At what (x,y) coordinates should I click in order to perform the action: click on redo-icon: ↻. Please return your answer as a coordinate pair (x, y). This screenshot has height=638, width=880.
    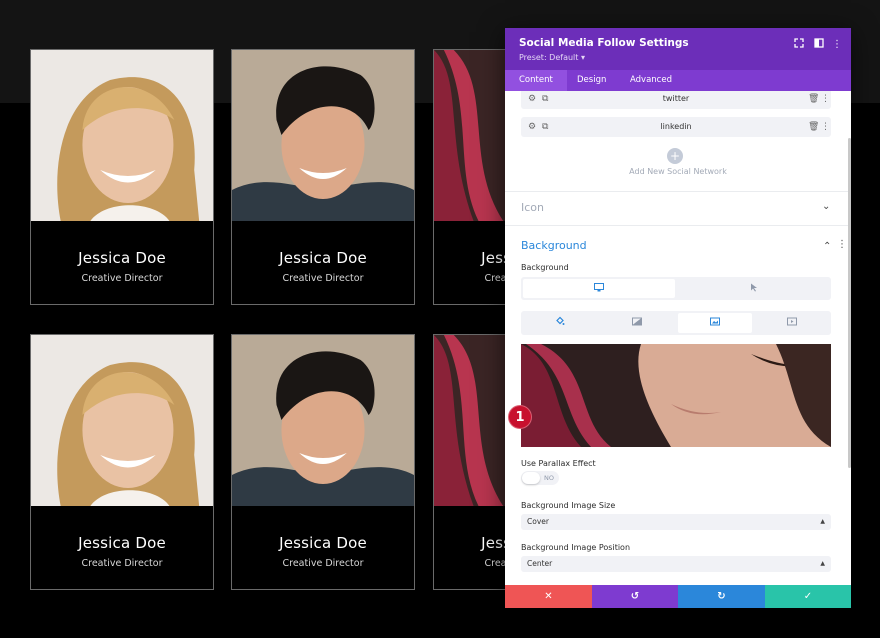
    Looking at the image, I should click on (721, 596).